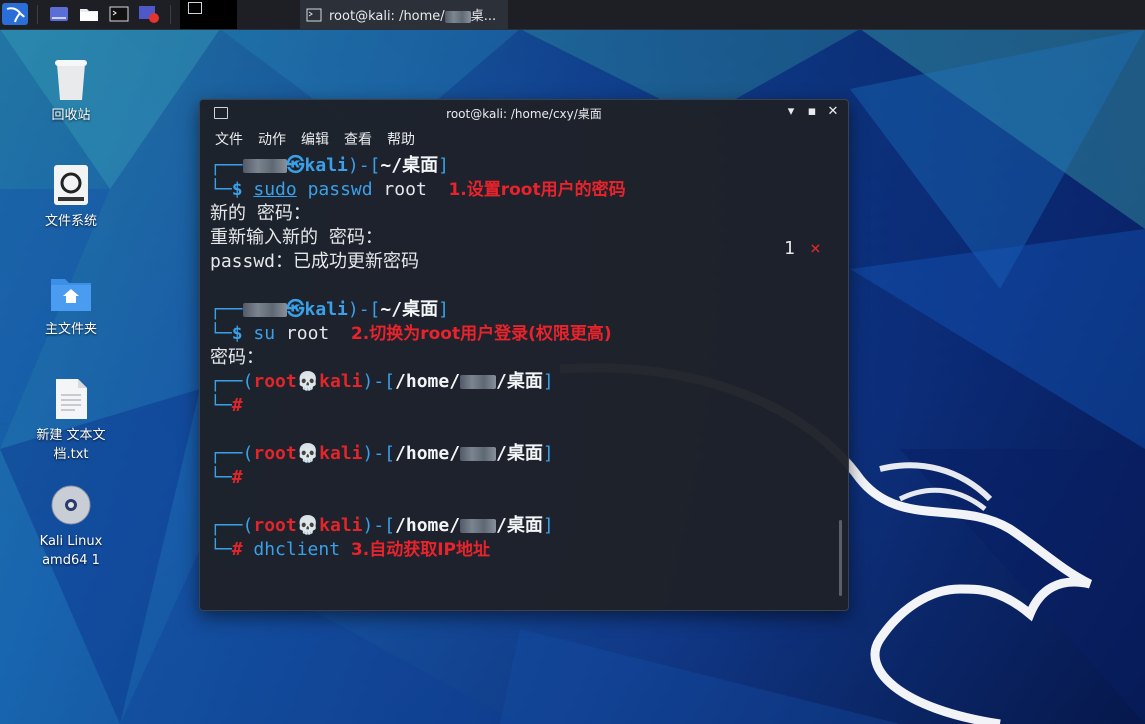  Describe the element at coordinates (524, 139) in the screenshot. I see `terminal-menubar: 文件 动作 编辑 查看 帮助` at that location.